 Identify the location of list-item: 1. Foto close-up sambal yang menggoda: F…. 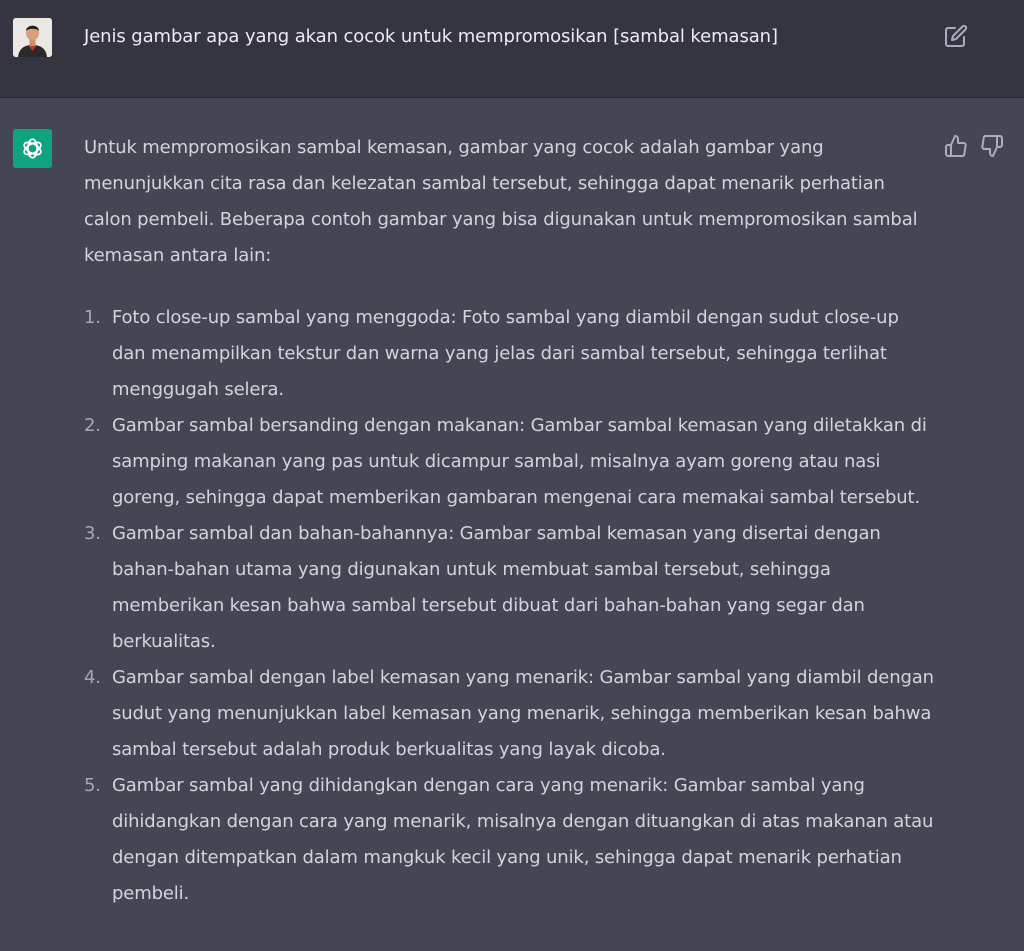
(509, 354).